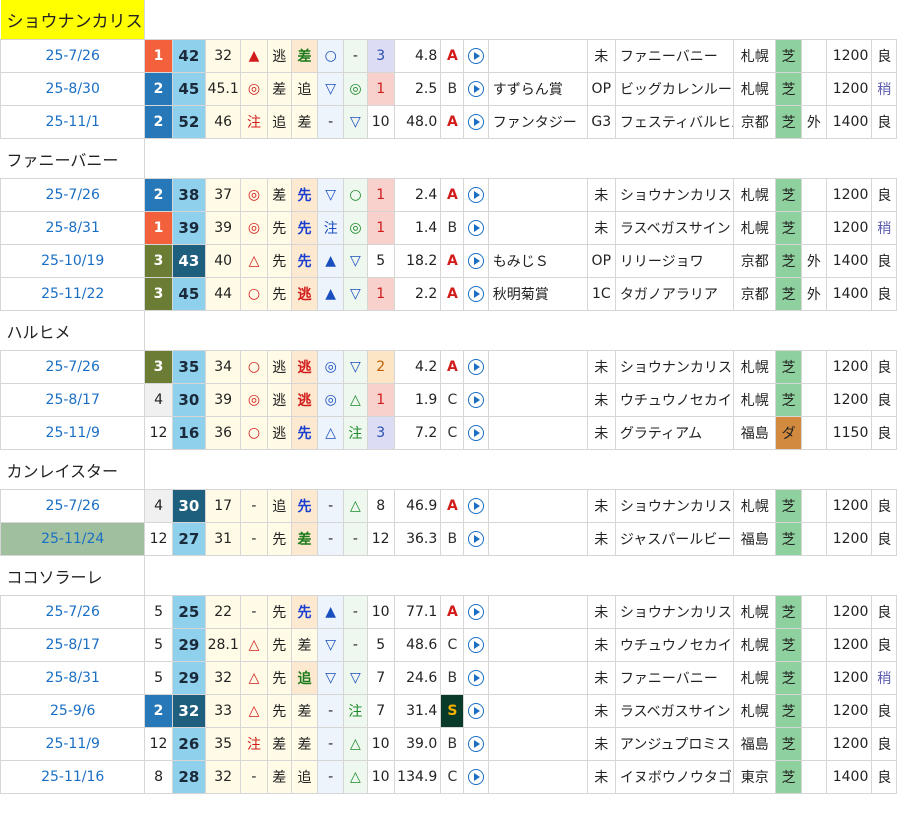  Describe the element at coordinates (158, 228) in the screenshot. I see `popularity-rank: 1` at that location.